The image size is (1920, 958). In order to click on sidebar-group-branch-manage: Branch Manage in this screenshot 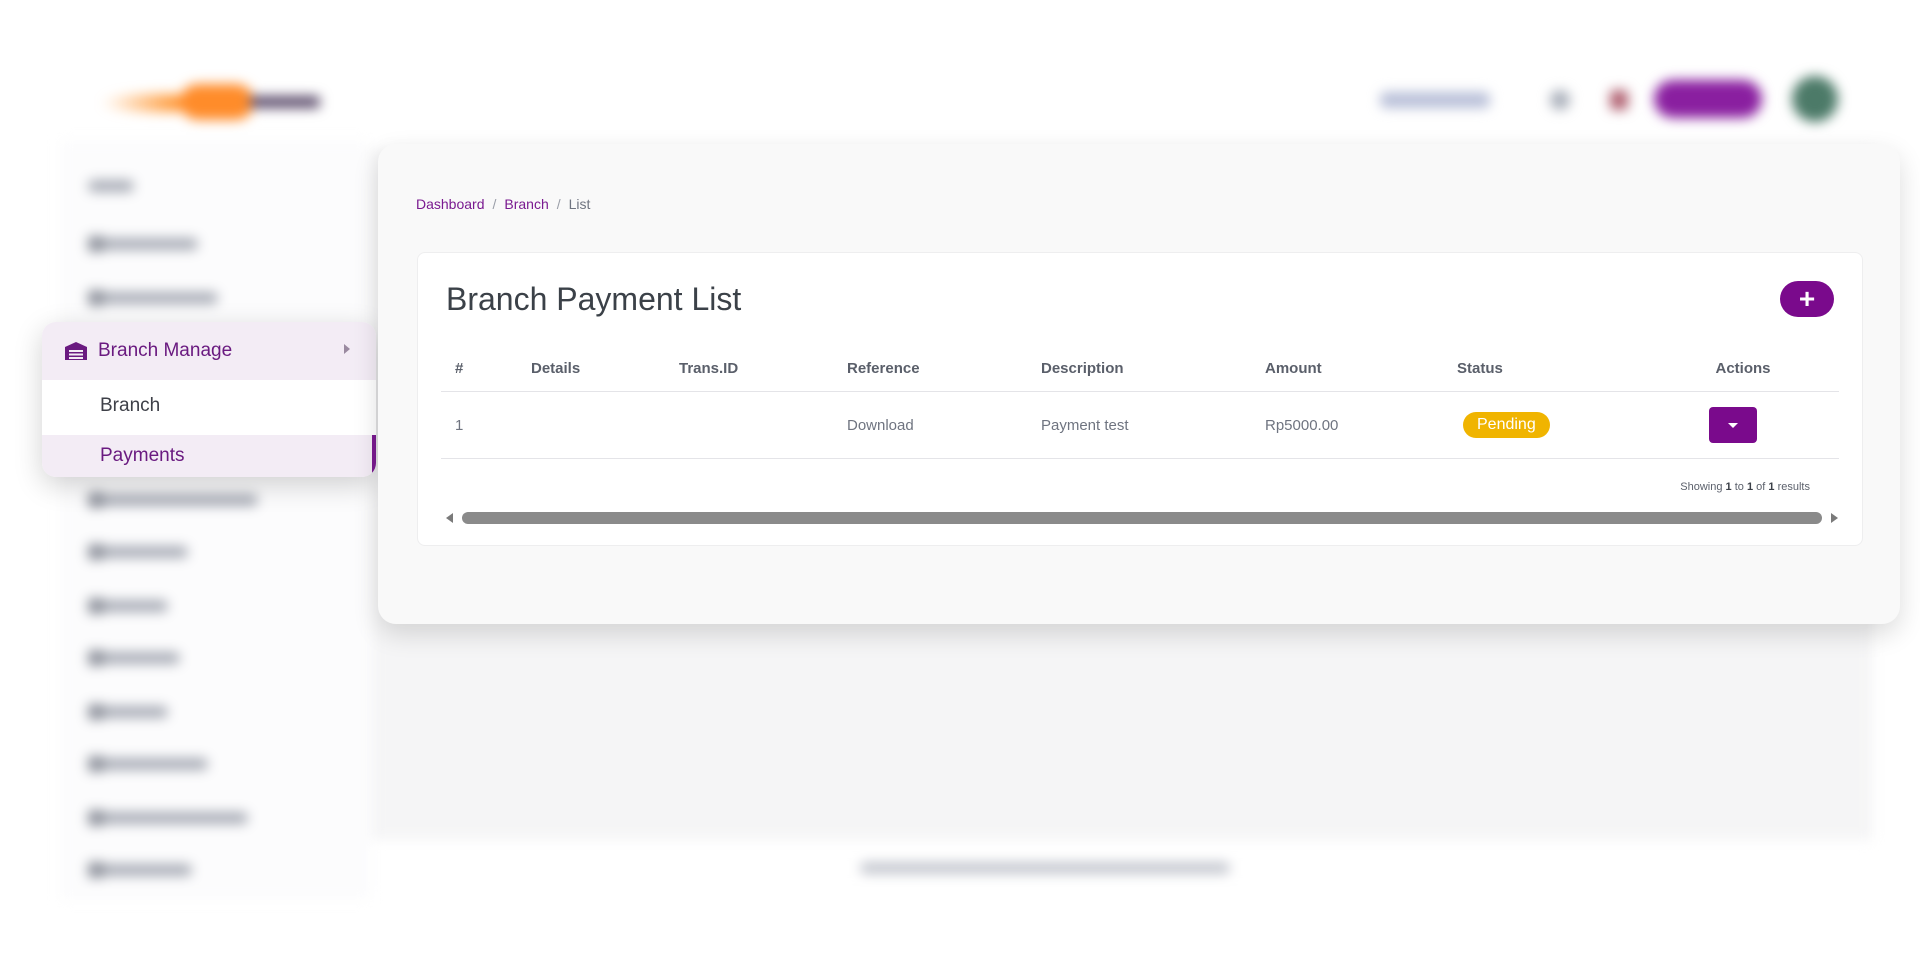, I will do `click(209, 351)`.